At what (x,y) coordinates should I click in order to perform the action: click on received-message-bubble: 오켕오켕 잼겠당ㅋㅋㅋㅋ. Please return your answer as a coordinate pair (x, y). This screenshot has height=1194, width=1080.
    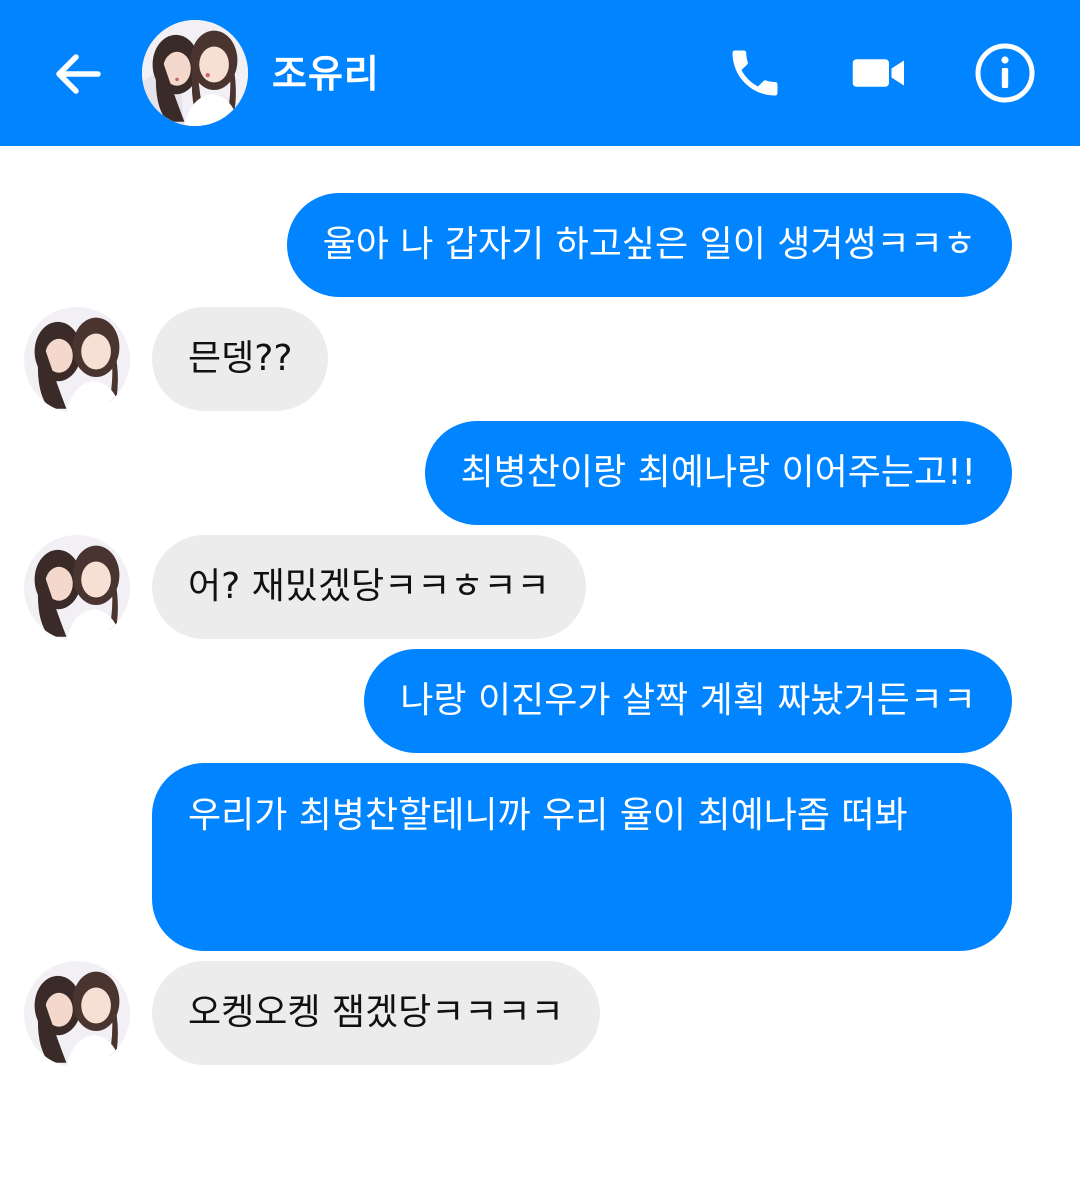
    Looking at the image, I should click on (376, 1013).